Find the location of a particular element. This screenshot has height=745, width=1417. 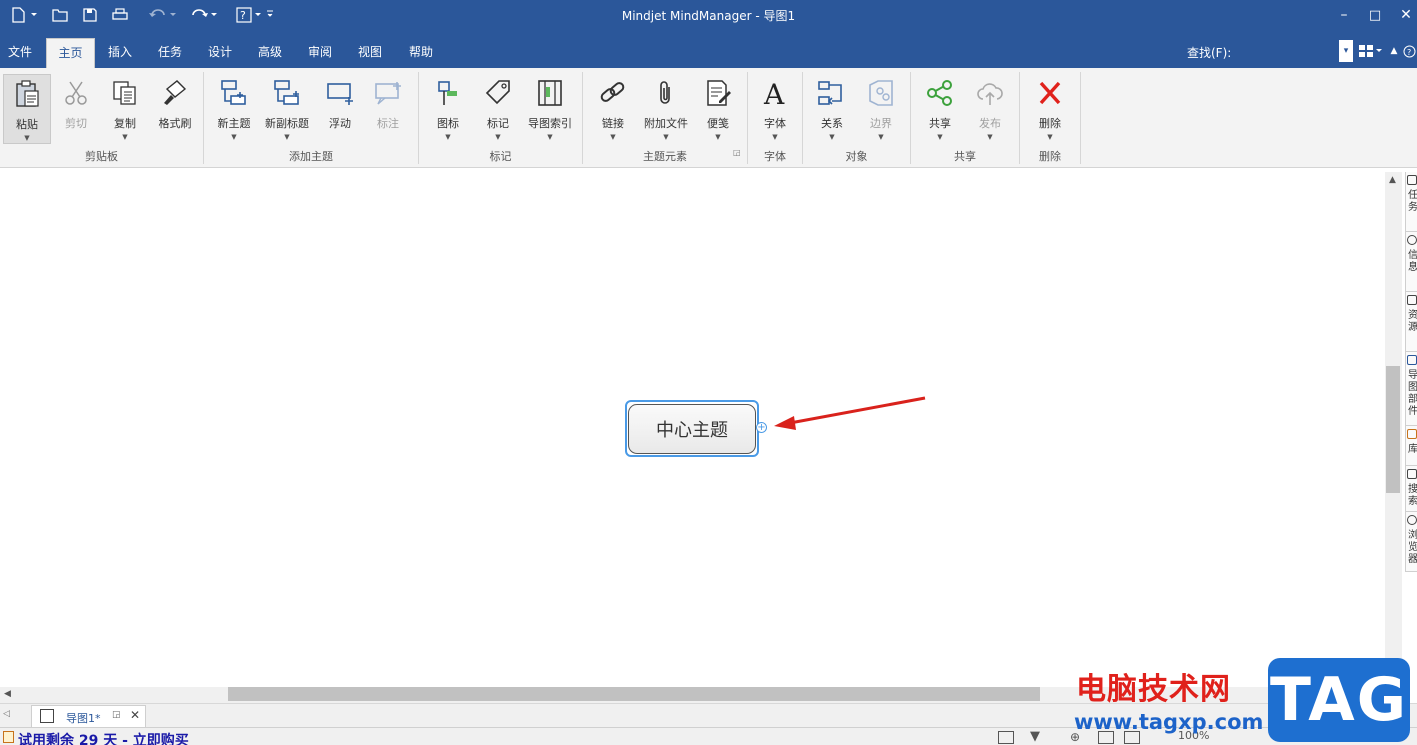

tab-file: 文件 is located at coordinates (20, 53).